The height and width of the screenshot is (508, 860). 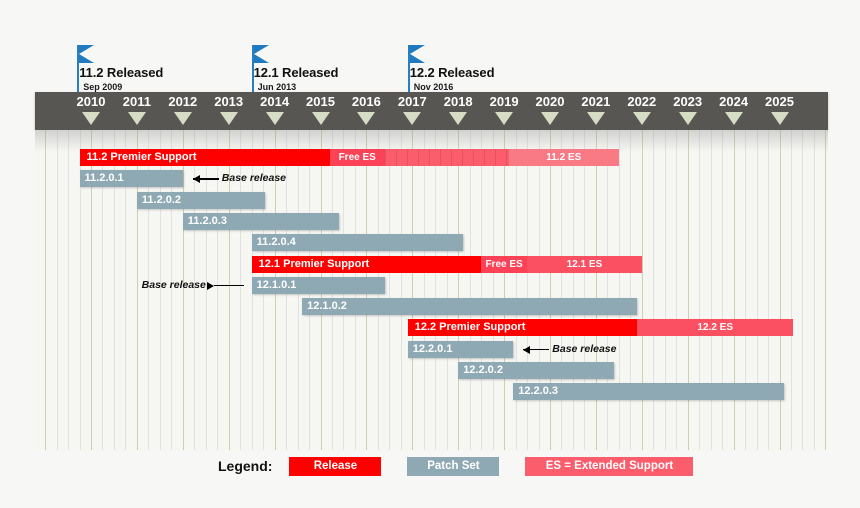 What do you see at coordinates (276, 242) in the screenshot?
I see `patch-set-label: 11.2.0.4` at bounding box center [276, 242].